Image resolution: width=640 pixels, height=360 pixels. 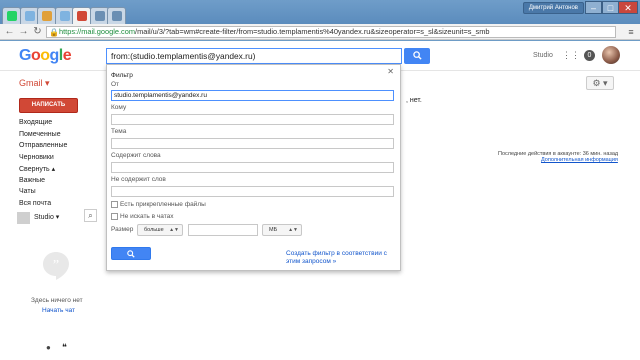 What do you see at coordinates (600, 83) in the screenshot?
I see `settings-gear-icon: ⚙ ▾` at bounding box center [600, 83].